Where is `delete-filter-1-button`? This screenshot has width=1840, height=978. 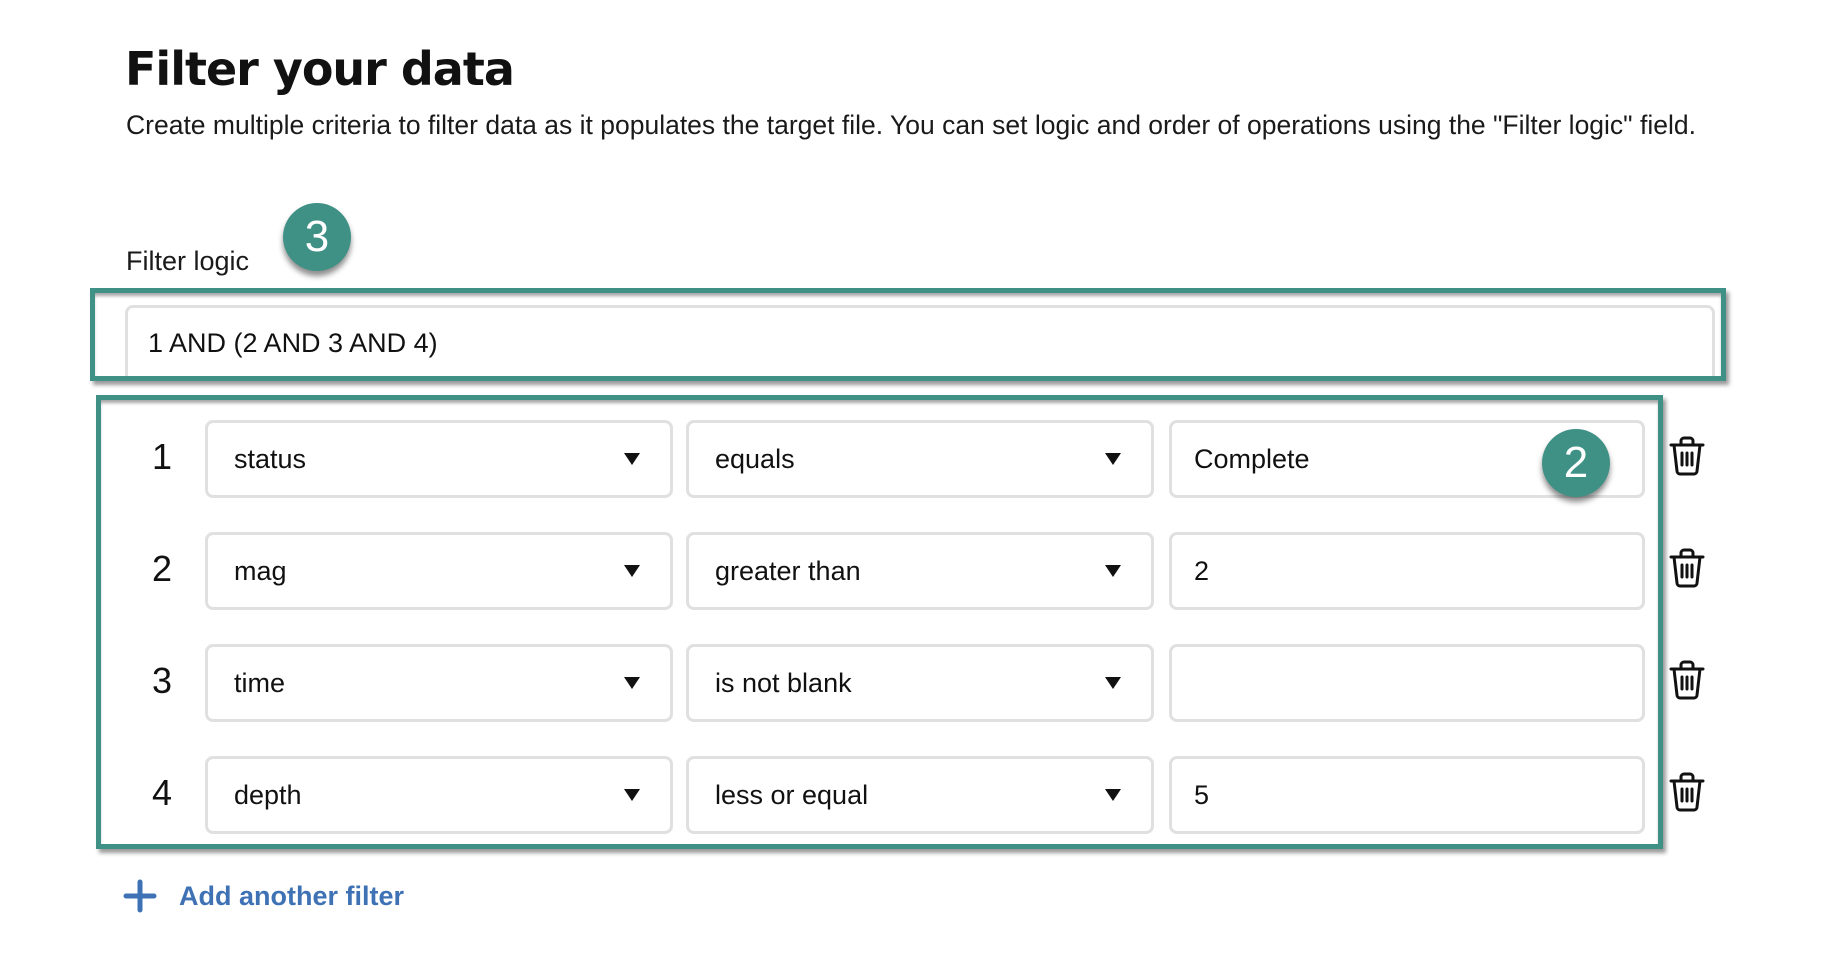
delete-filter-1-button is located at coordinates (1687, 456).